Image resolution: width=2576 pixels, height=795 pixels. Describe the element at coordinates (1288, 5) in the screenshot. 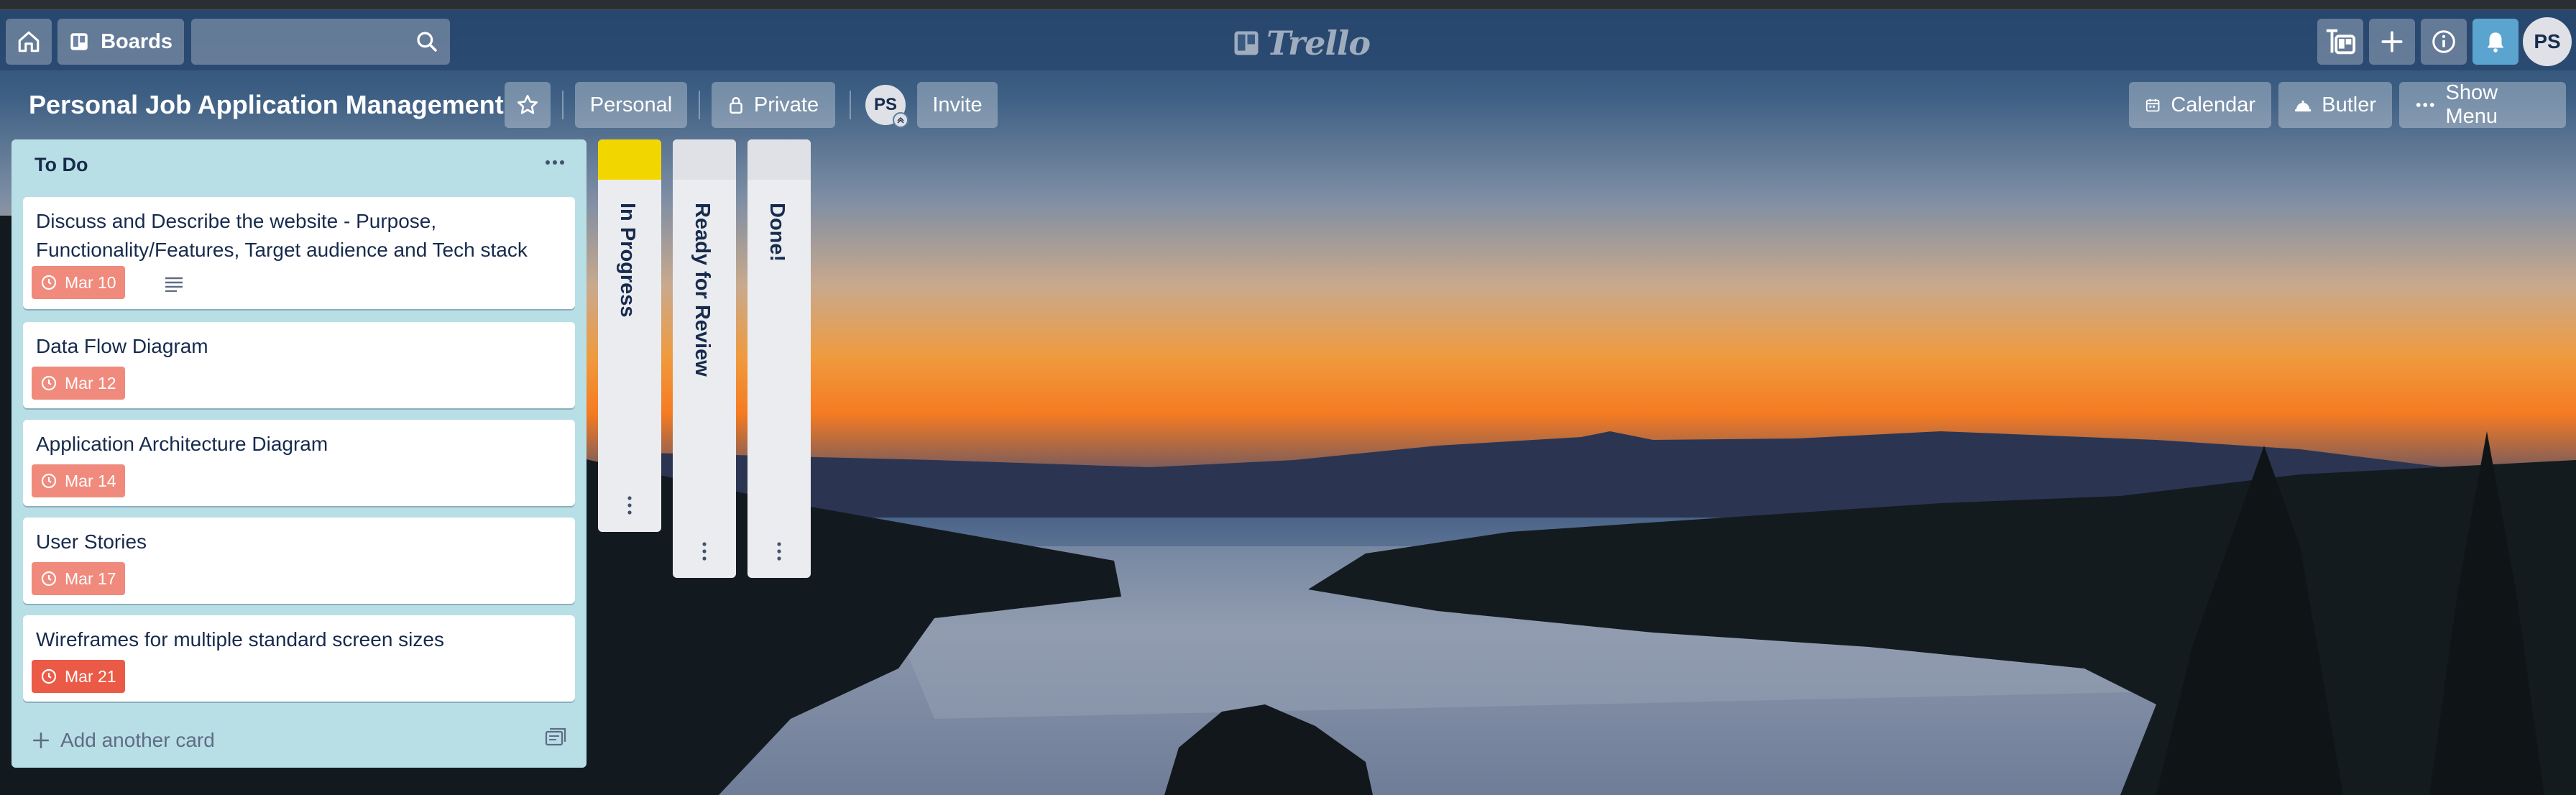

I see `browser-chrome-strip` at that location.